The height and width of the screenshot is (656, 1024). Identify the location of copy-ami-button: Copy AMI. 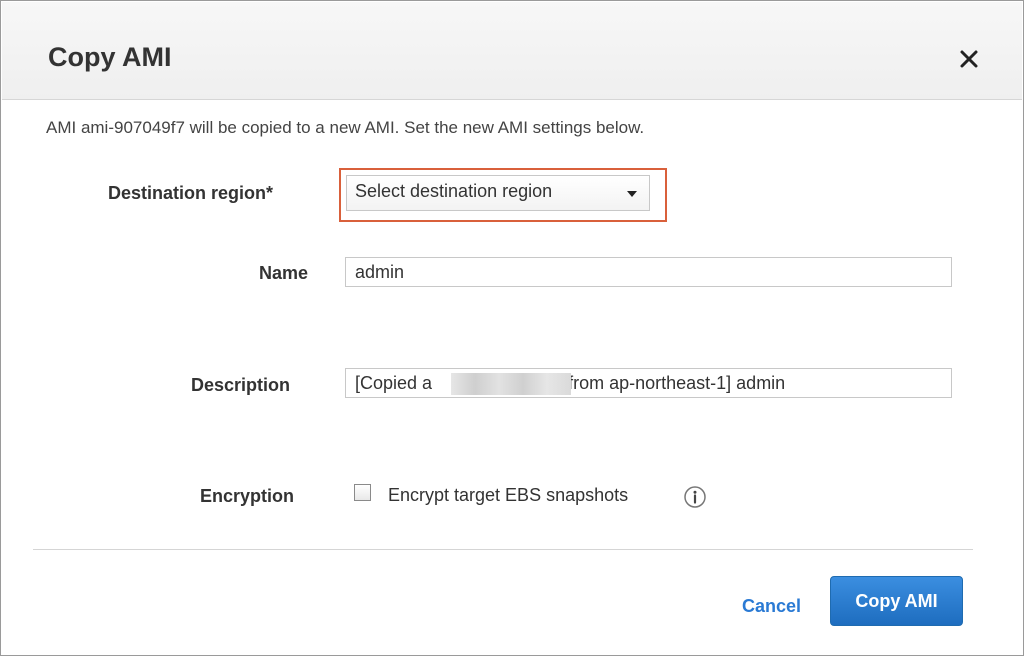
(896, 601).